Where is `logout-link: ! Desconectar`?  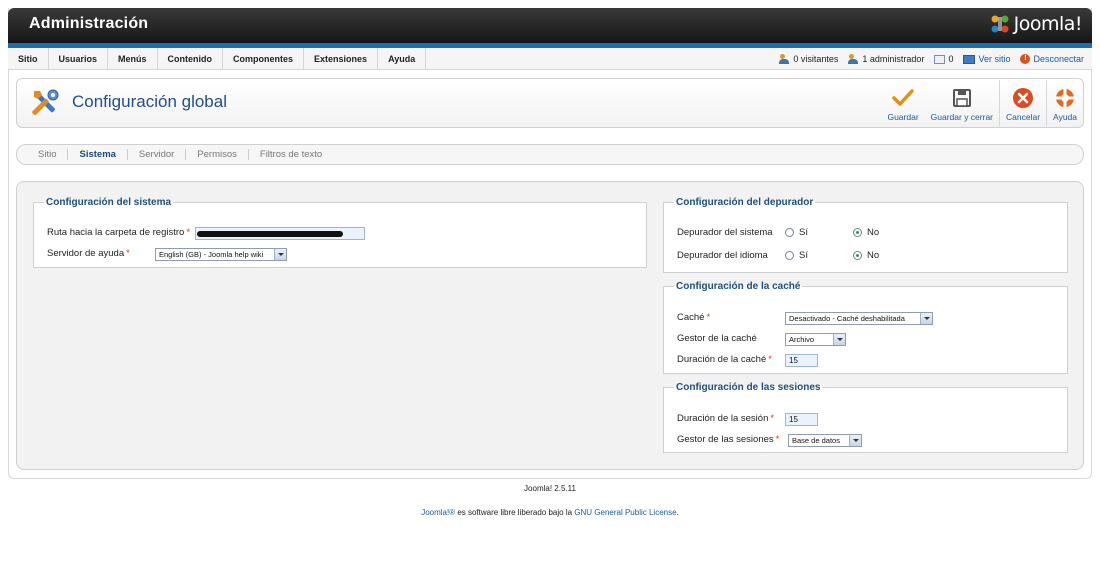 logout-link: ! Desconectar is located at coordinates (1052, 59).